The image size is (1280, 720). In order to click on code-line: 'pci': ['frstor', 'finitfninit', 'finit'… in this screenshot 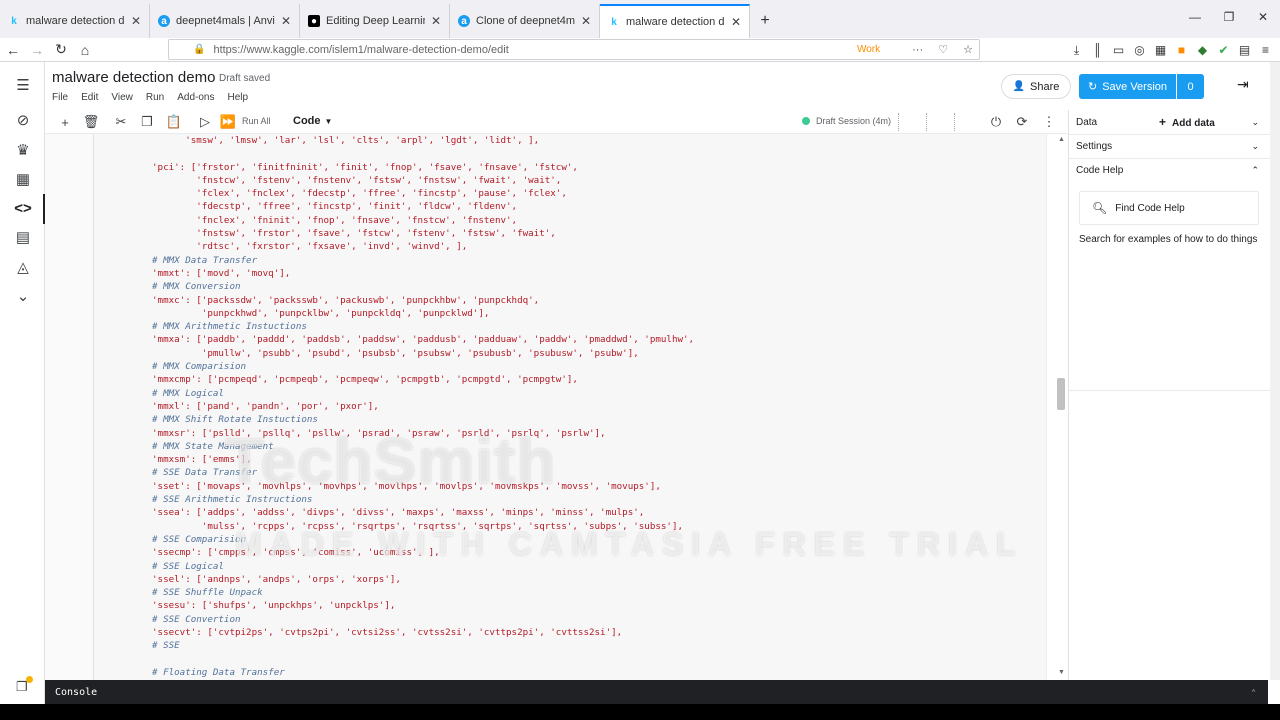, I will do `click(423, 167)`.